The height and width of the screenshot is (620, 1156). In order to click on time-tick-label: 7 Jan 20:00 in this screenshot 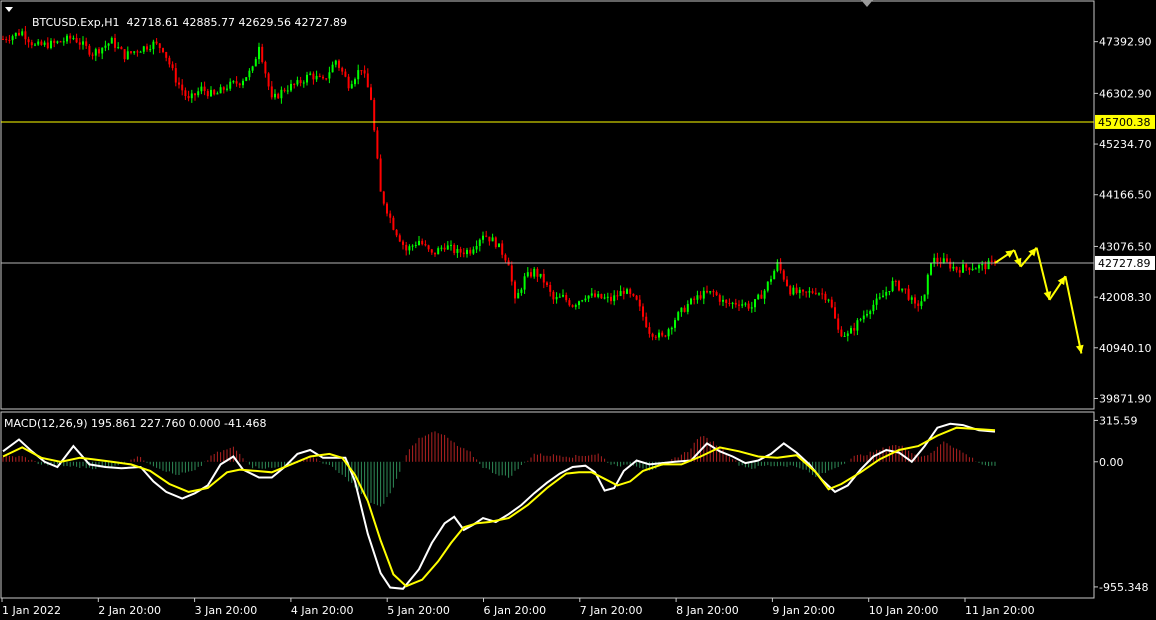, I will do `click(611, 610)`.